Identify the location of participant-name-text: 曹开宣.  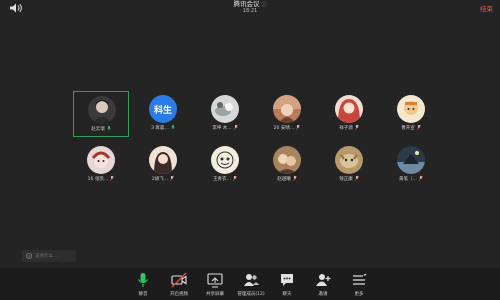
(408, 128).